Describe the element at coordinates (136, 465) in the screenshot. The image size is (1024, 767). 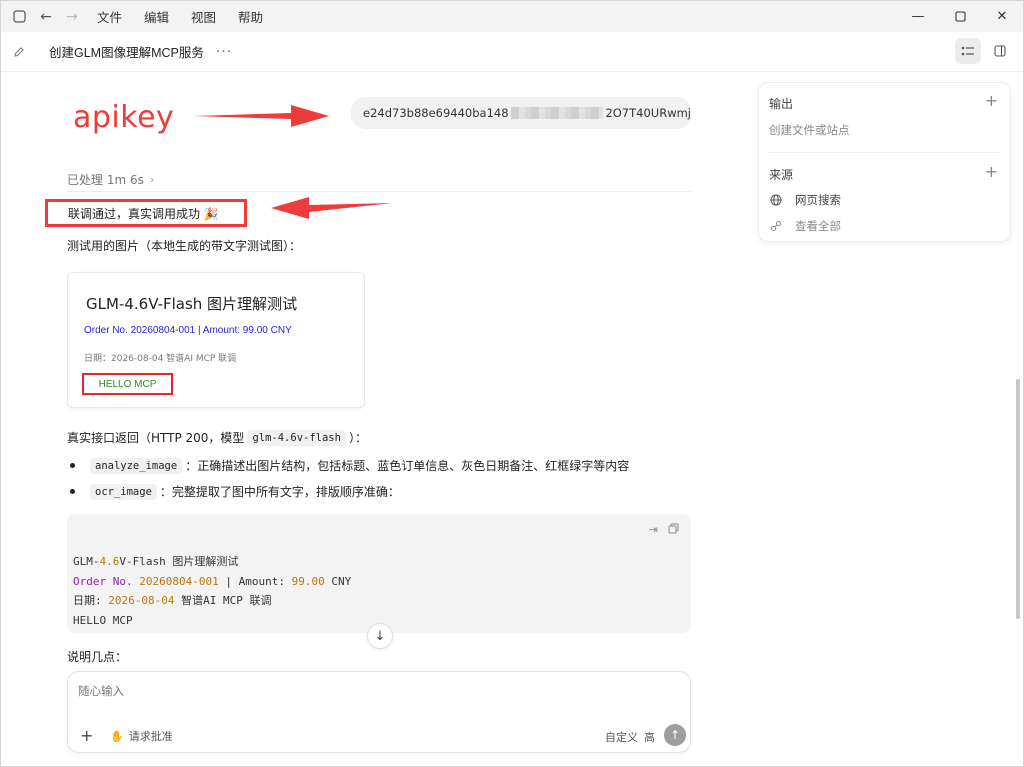
I see `bullet-code: analyze_image` at that location.